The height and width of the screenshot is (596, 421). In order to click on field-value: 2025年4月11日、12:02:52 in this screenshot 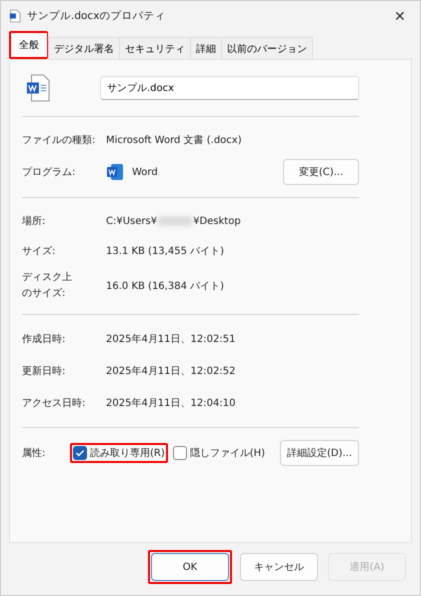, I will do `click(171, 371)`.